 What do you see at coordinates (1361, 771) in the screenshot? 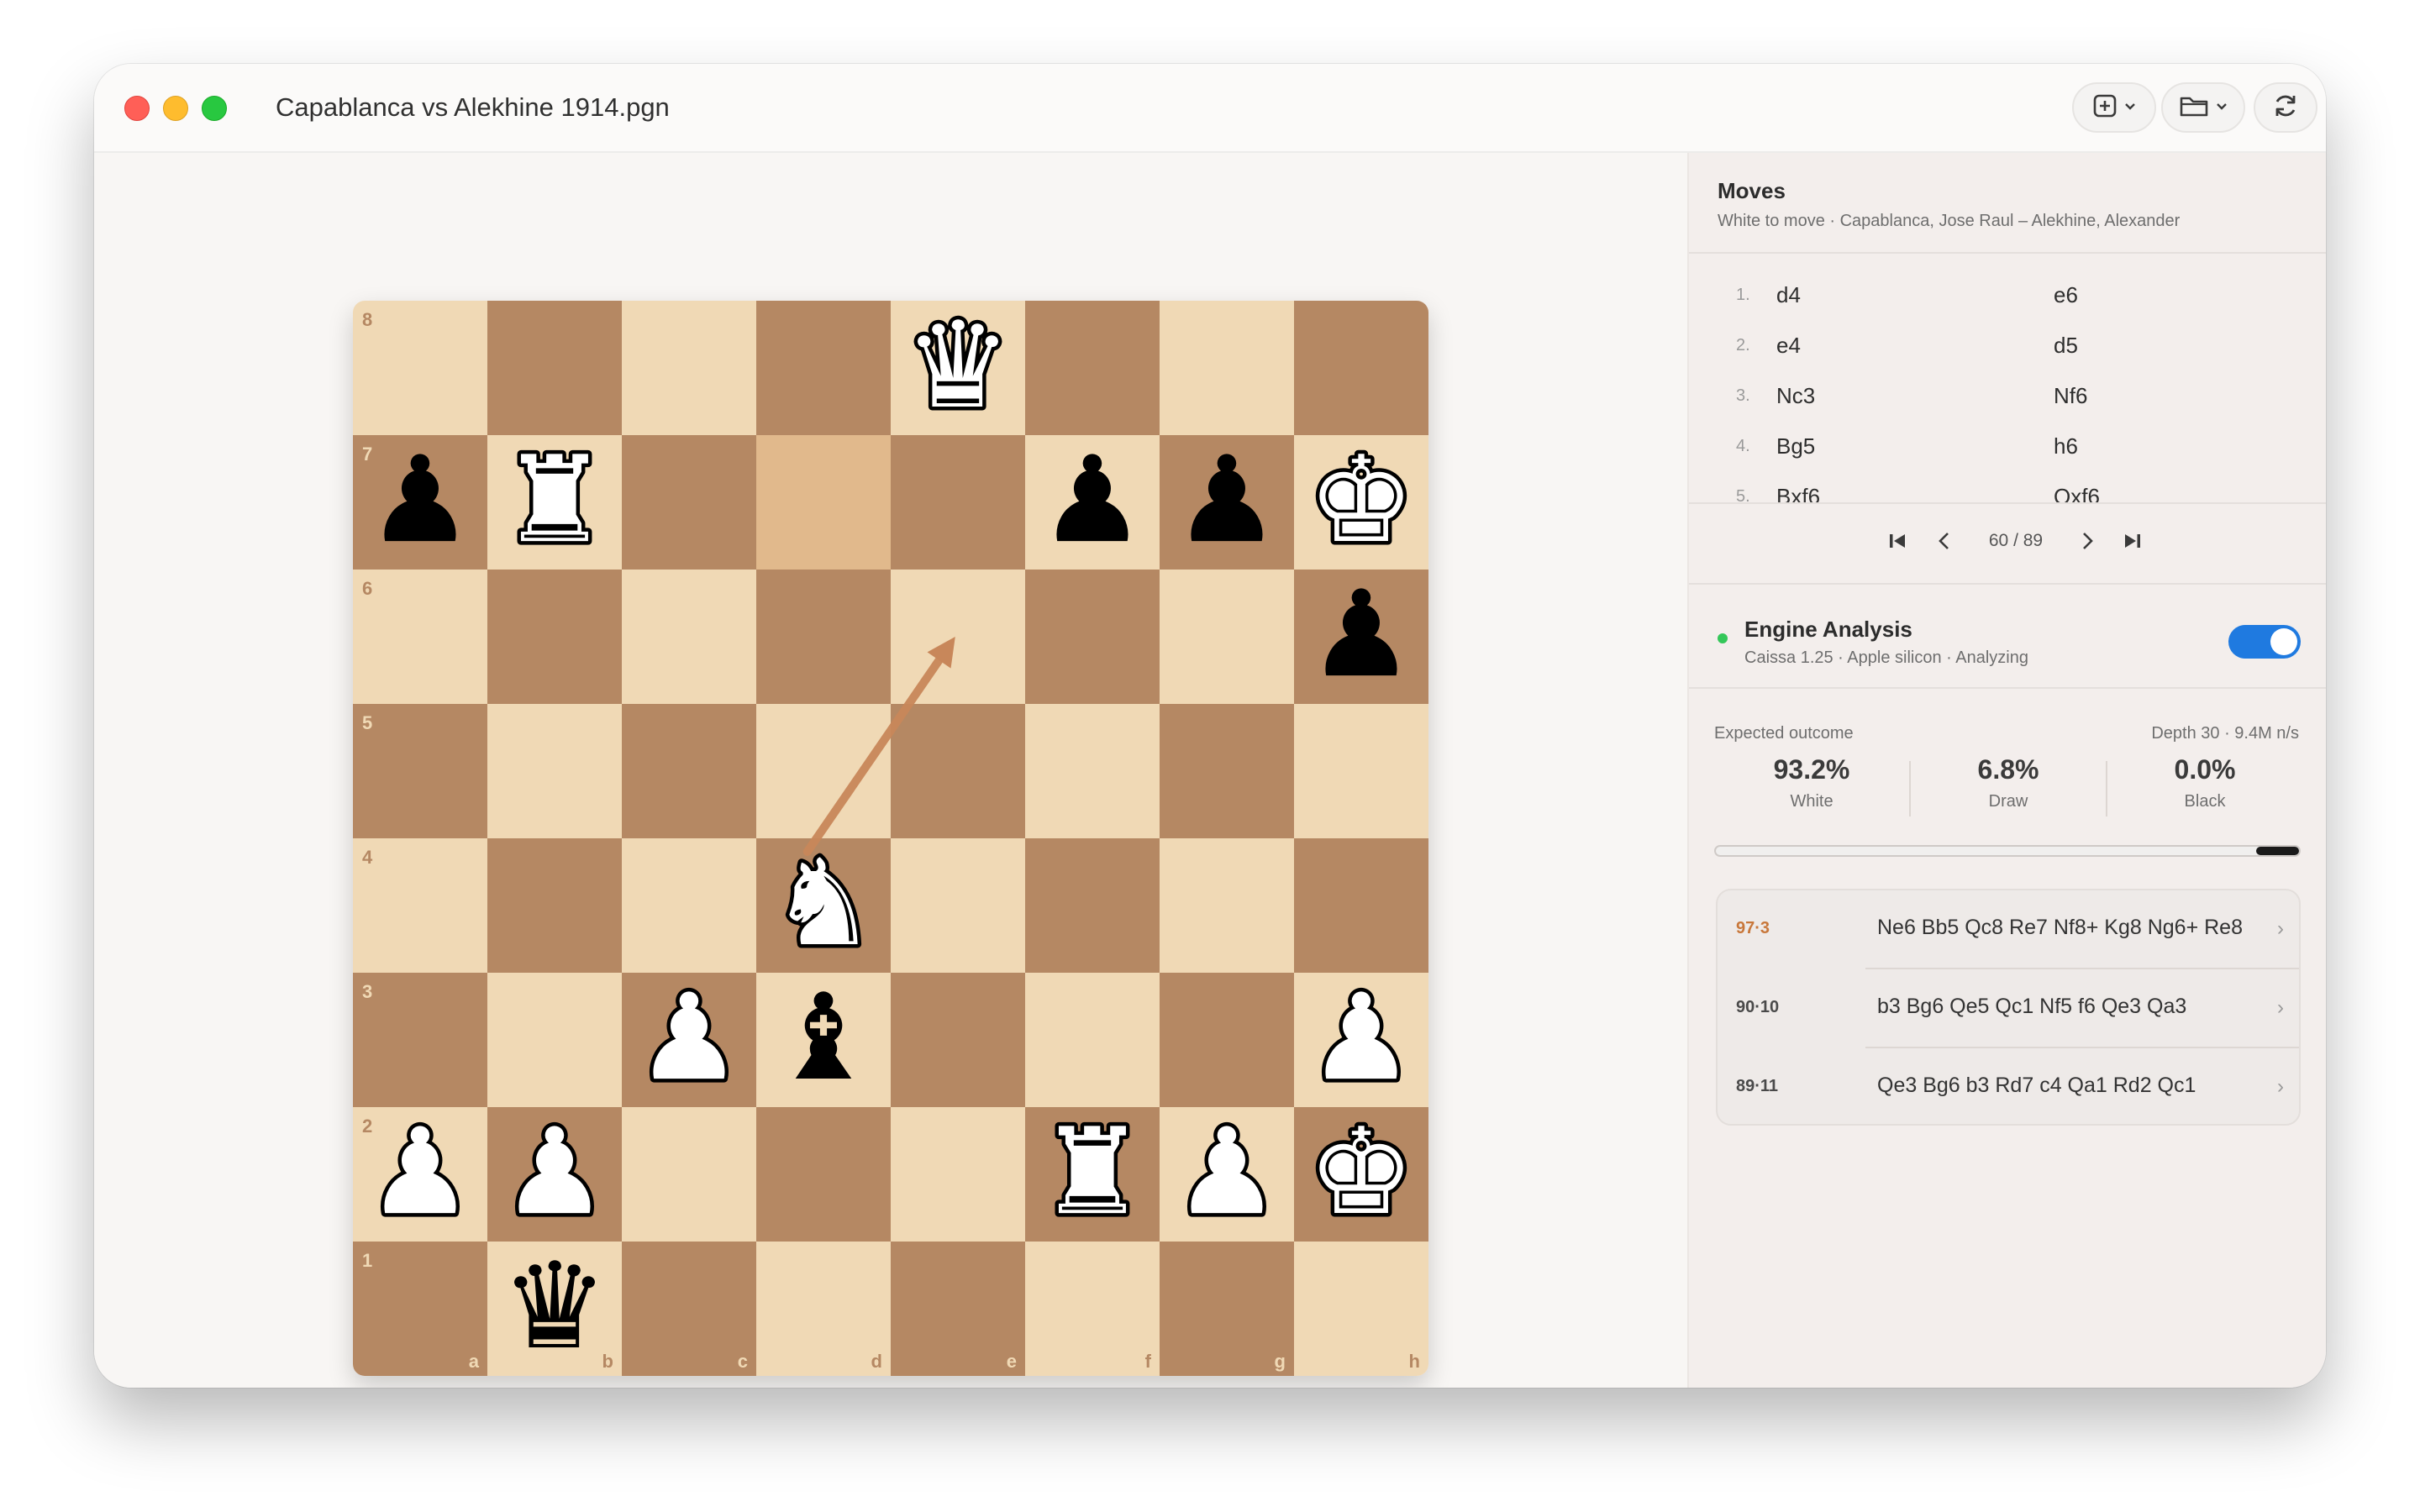
I see `board-square-h5` at bounding box center [1361, 771].